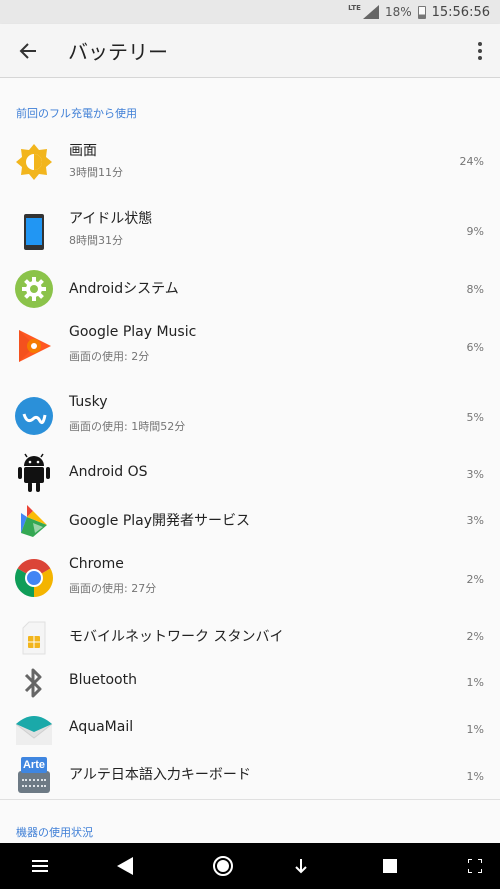  I want to click on battery-percent: 18%, so click(398, 12).